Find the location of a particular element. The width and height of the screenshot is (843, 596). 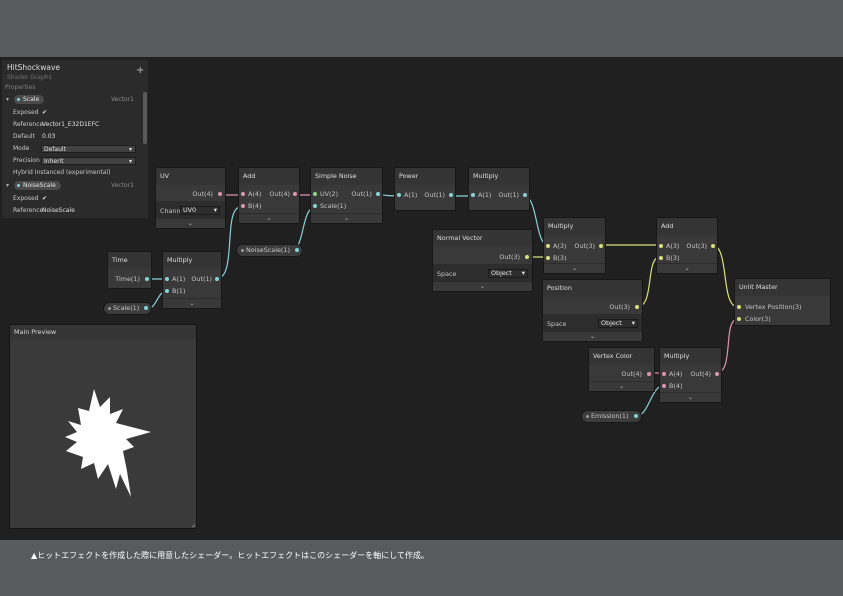

node-unlit-master: Unlit Master Vertex Position(3) Color(3) is located at coordinates (782, 302).